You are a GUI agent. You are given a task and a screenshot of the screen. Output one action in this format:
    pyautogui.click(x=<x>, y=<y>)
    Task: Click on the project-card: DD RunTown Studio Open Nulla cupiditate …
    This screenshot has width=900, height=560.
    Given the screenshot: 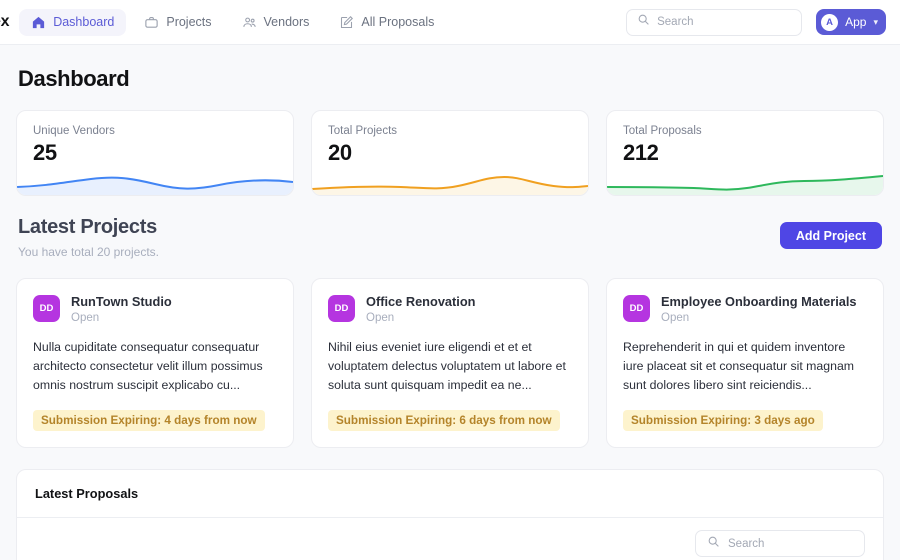 What is the action you would take?
    pyautogui.click(x=155, y=363)
    